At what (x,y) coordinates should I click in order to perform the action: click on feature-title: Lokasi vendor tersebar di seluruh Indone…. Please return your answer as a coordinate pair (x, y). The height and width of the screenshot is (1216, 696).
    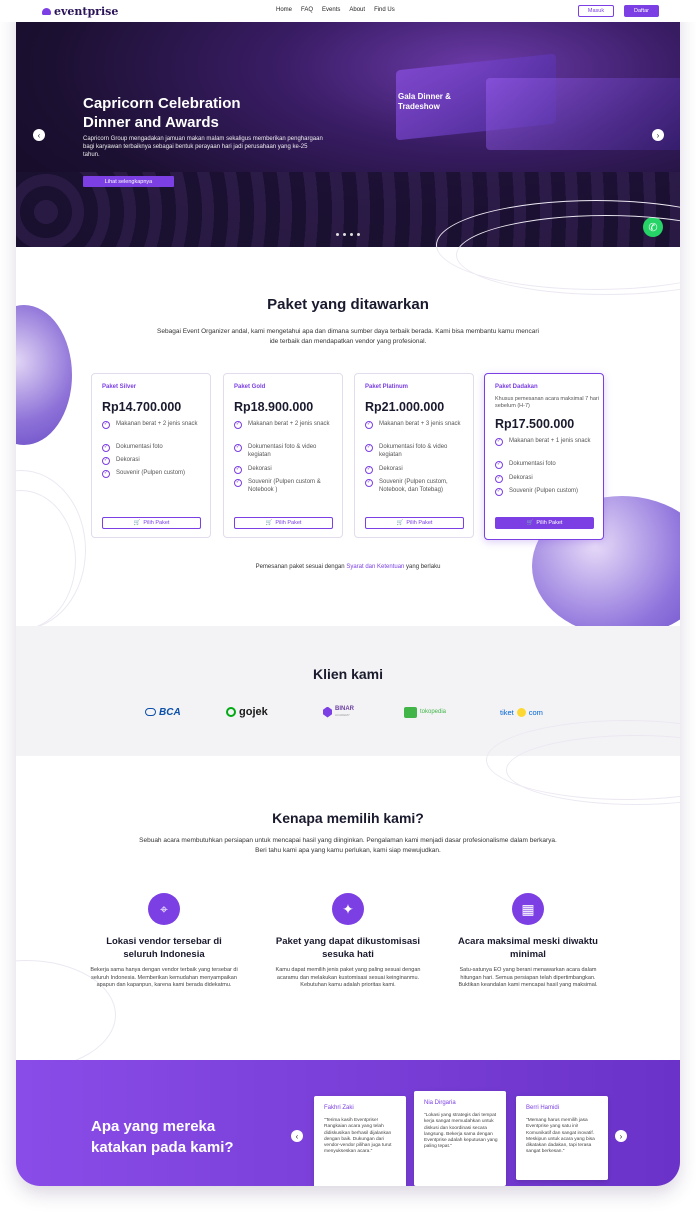
    Looking at the image, I should click on (164, 948).